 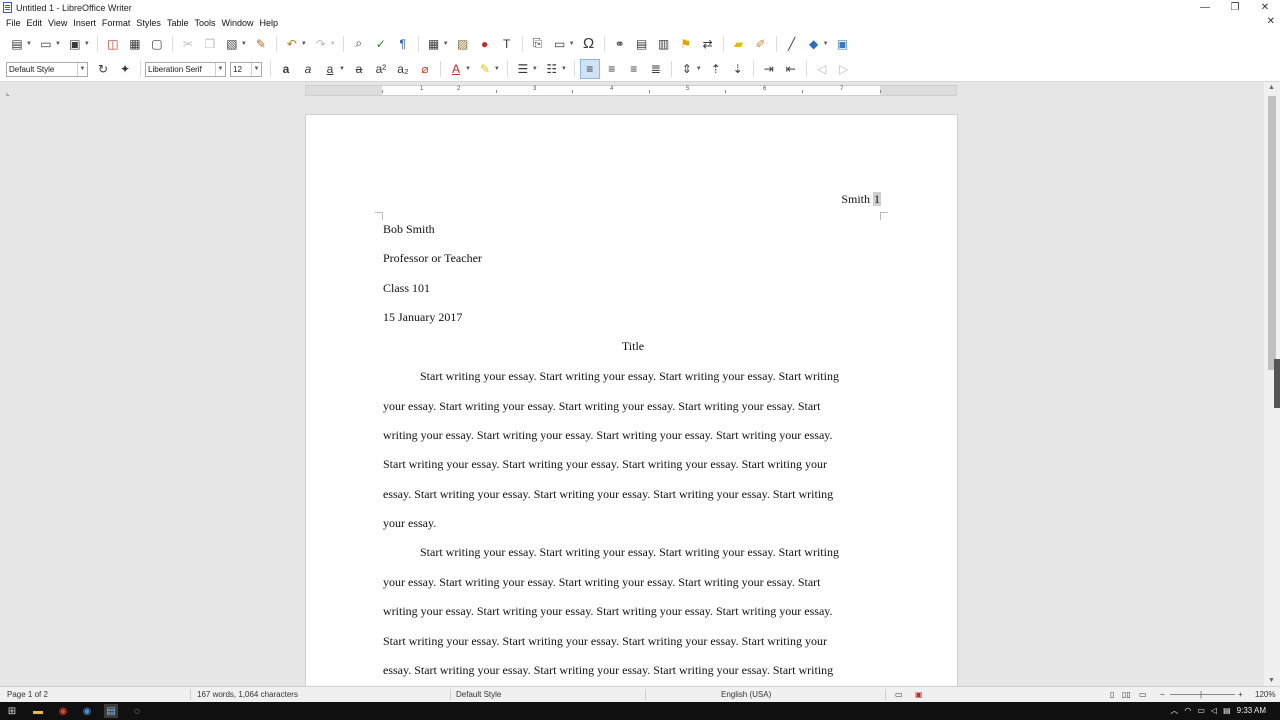 I want to click on browser-icon: ◉, so click(x=87, y=711).